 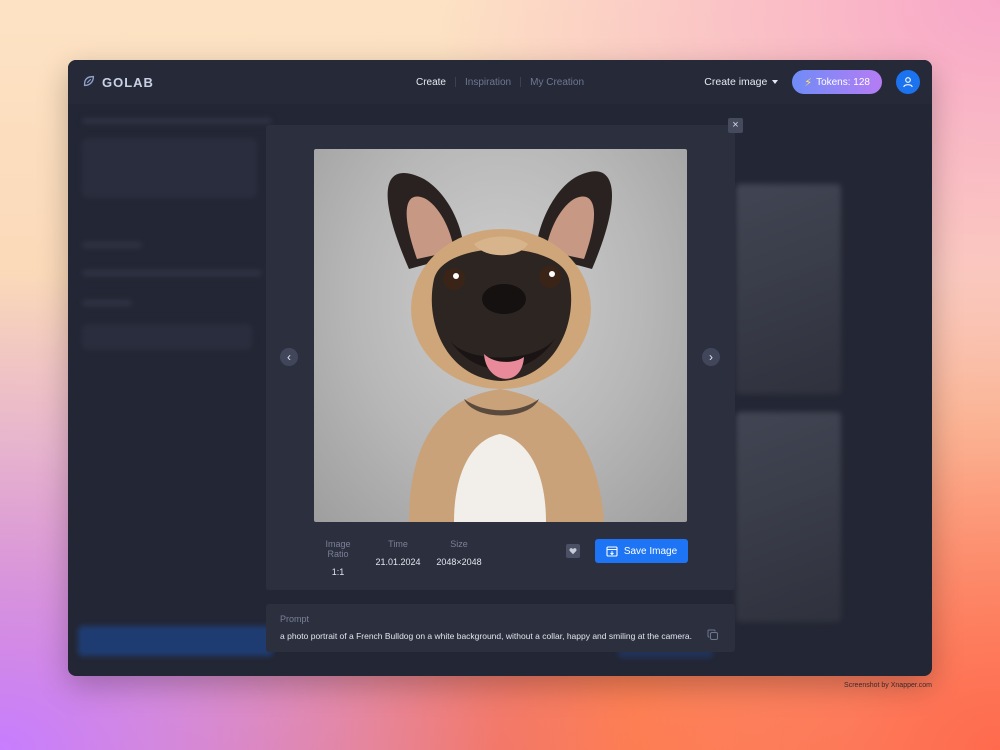 What do you see at coordinates (500, 346) in the screenshot?
I see `dog-illustration` at bounding box center [500, 346].